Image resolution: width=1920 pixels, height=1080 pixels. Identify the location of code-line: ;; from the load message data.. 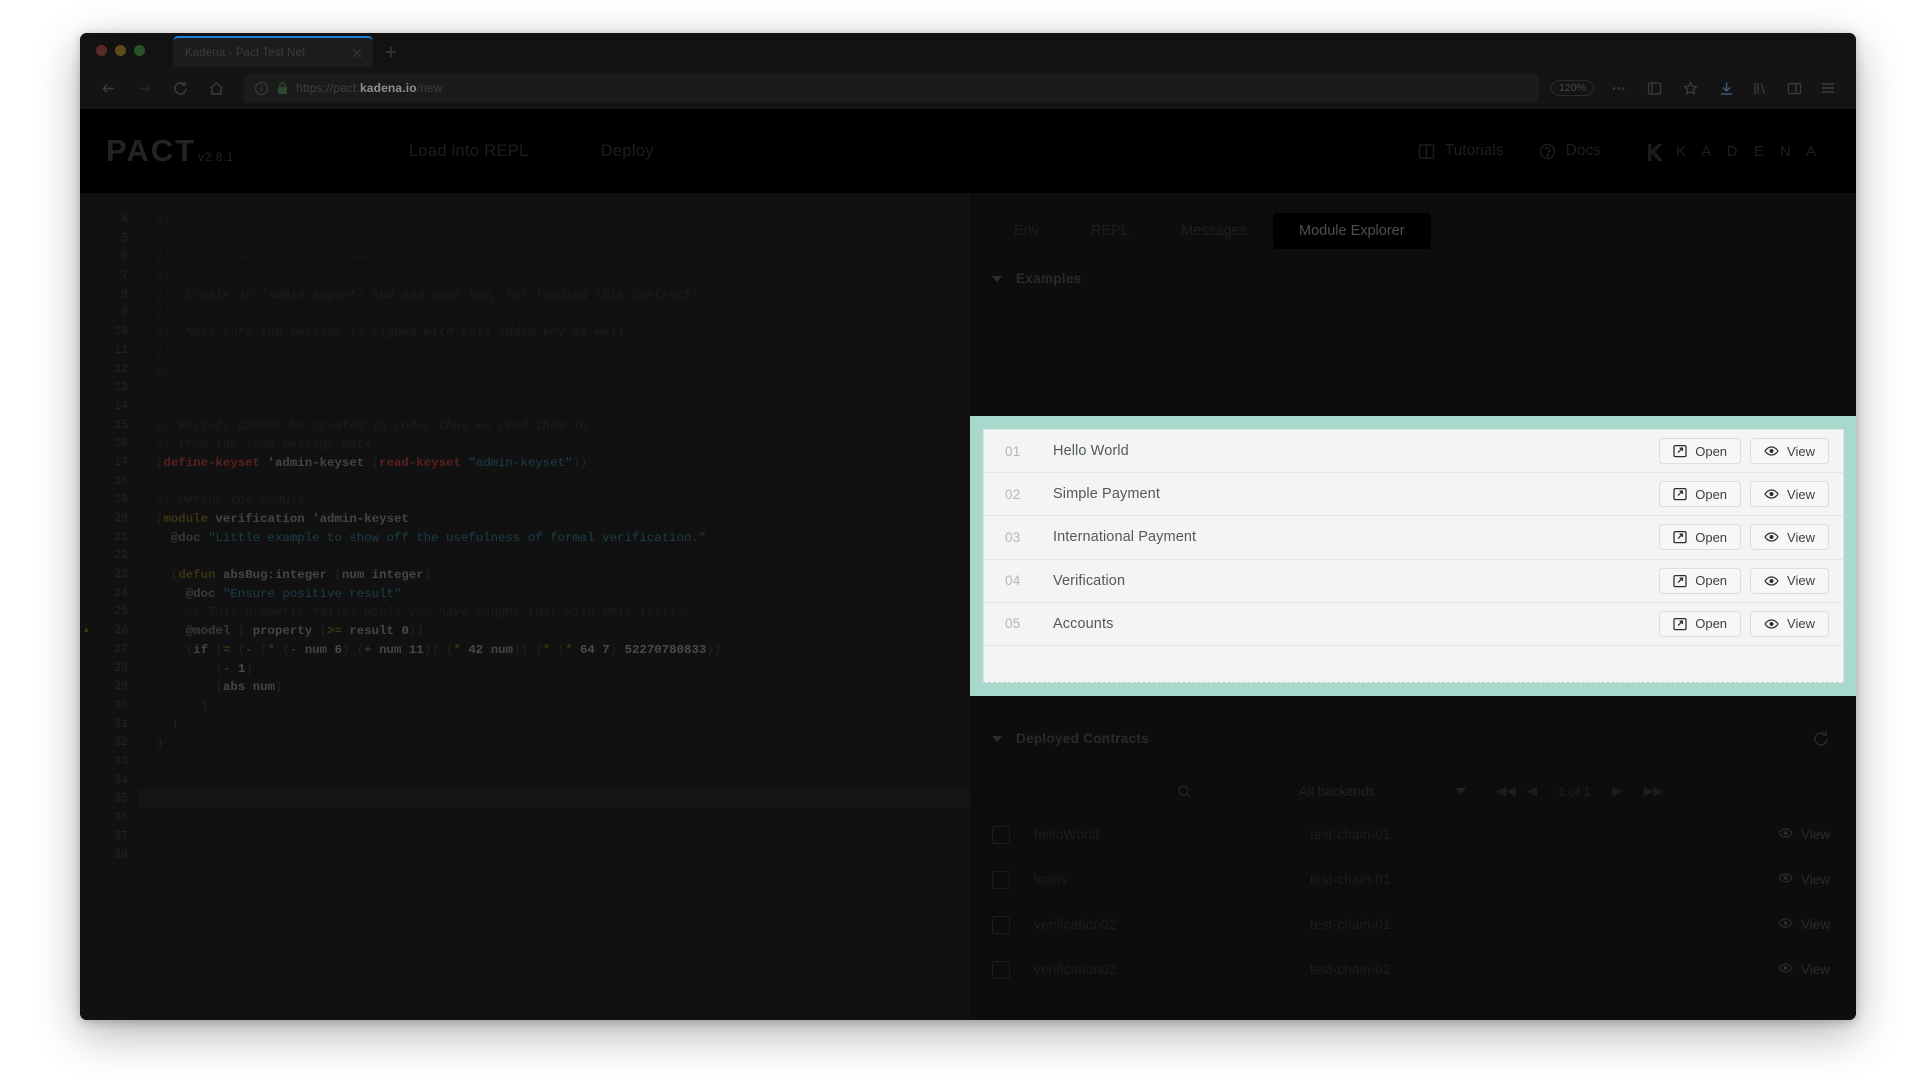
(554, 444).